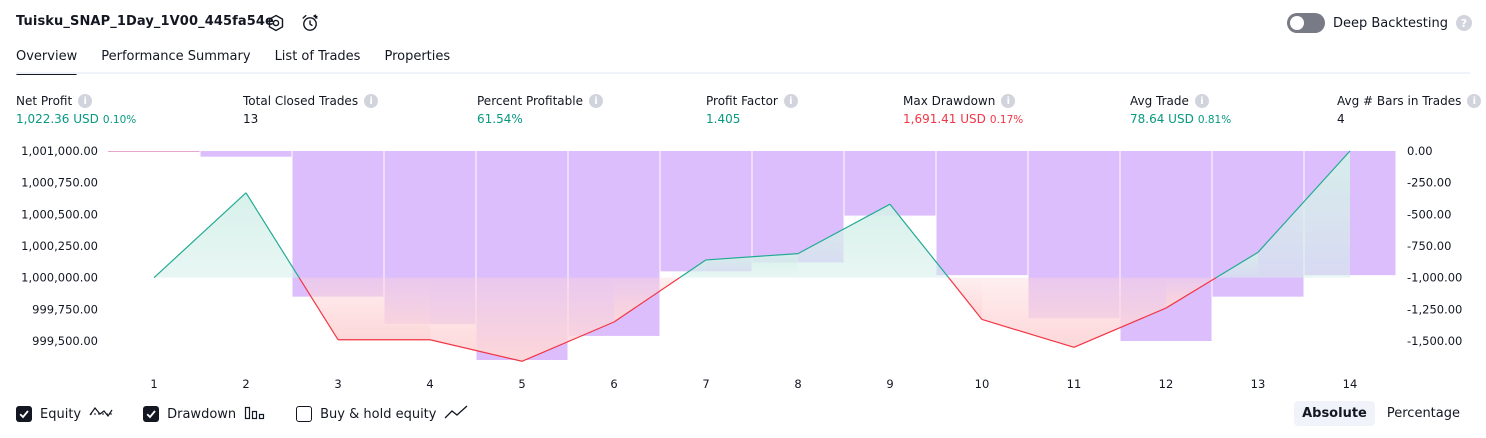 Image resolution: width=1486 pixels, height=438 pixels. I want to click on legend-equity: Equity, so click(64, 414).